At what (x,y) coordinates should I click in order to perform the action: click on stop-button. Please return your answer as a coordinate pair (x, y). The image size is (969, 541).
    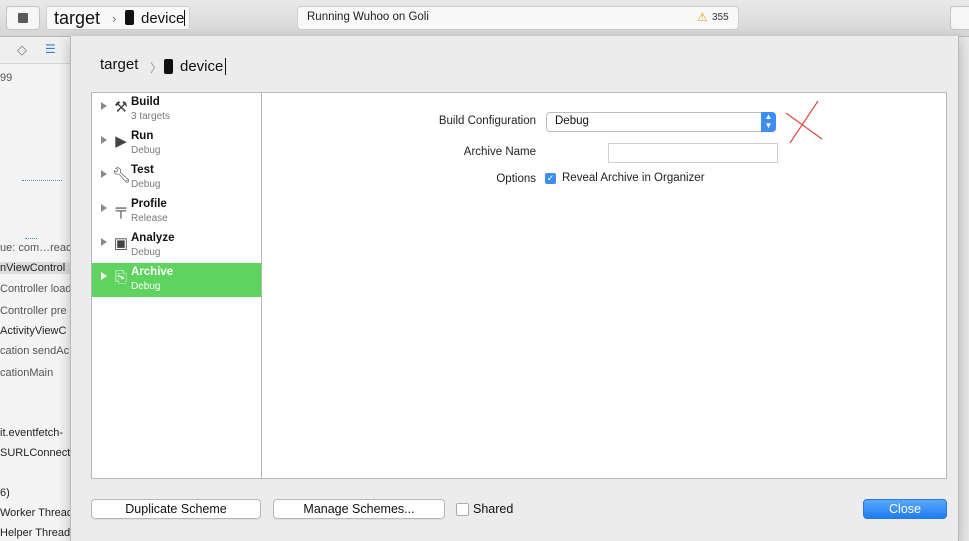
    Looking at the image, I should click on (23, 18).